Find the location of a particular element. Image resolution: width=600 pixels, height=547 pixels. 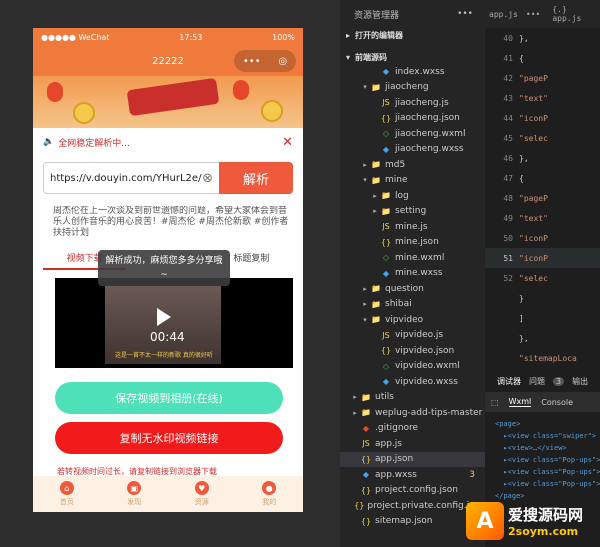

code-line: 52 "selec is located at coordinates (542, 278).